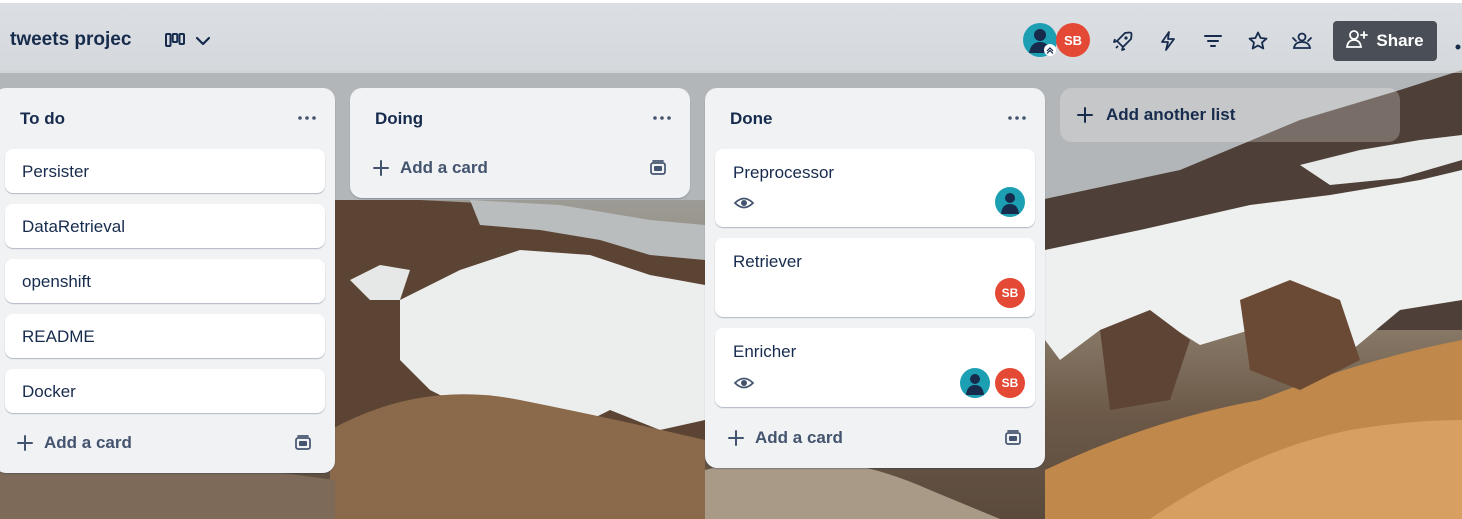 This screenshot has height=519, width=1462. Describe the element at coordinates (73, 226) in the screenshot. I see `card-title: DataRetrieval` at that location.